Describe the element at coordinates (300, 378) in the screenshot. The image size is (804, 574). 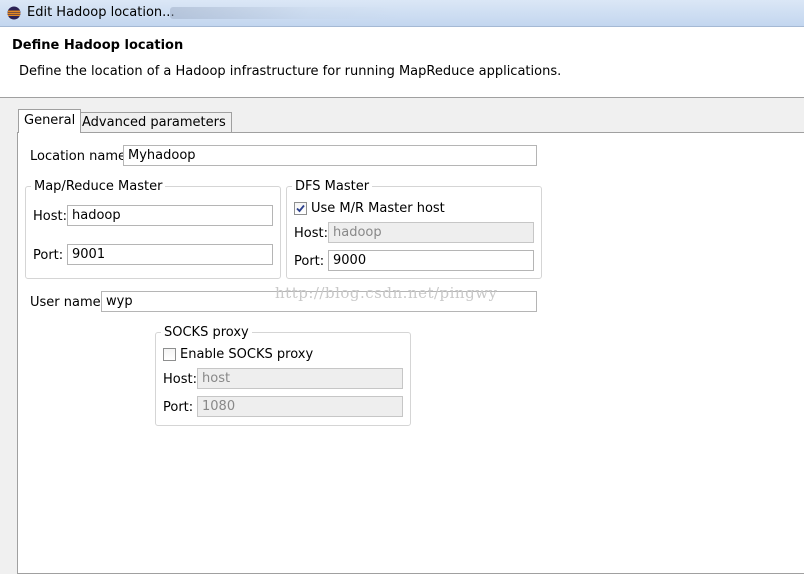
I see `socks-host-input: host` at that location.